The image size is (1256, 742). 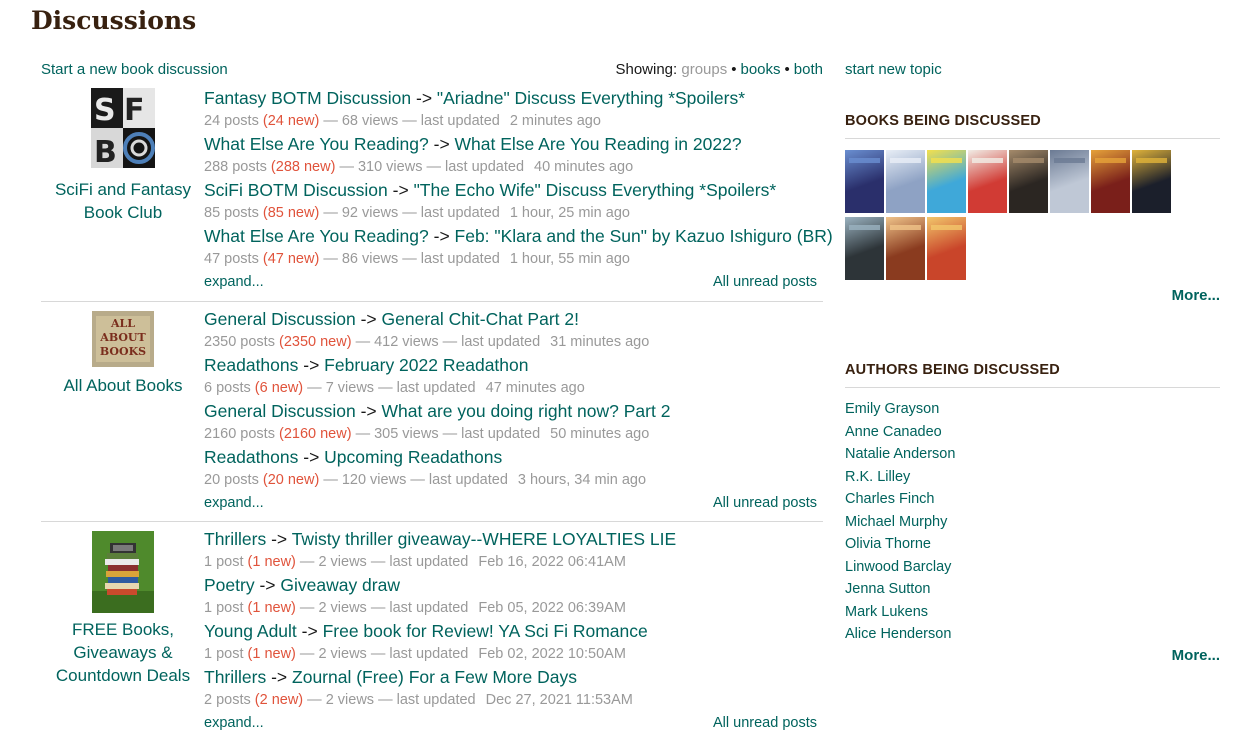 What do you see at coordinates (480, 319) in the screenshot?
I see `topic-link: General Chit-Chat Part 2!` at bounding box center [480, 319].